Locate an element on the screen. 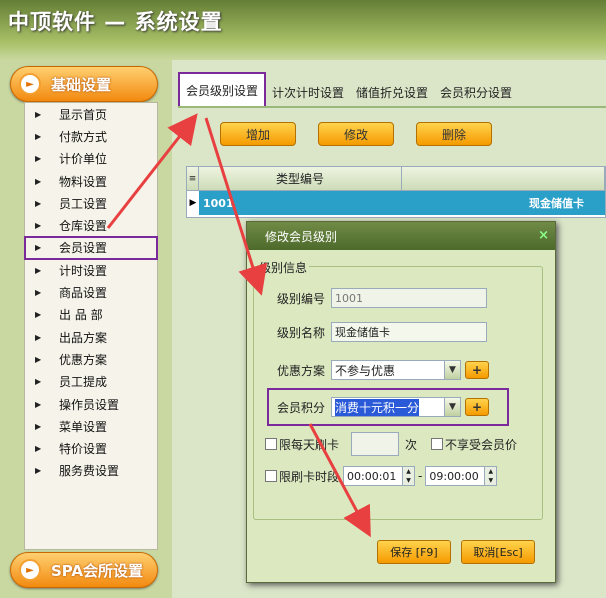 The width and height of the screenshot is (606, 598). menu-item: ▶ 会员设置 is located at coordinates (91, 248).